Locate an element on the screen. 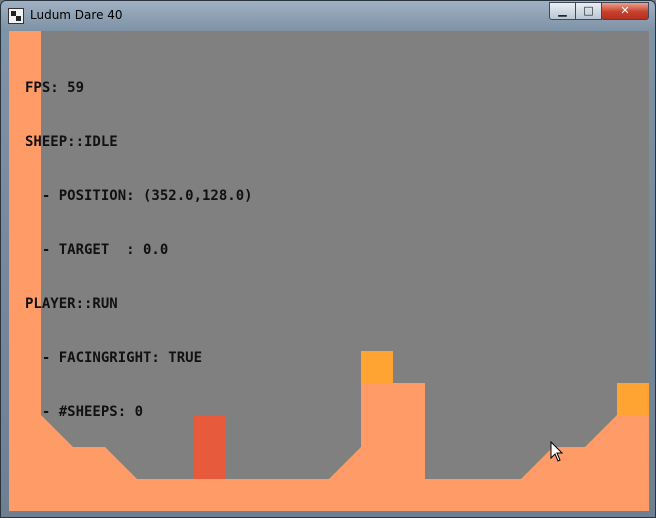 This screenshot has height=518, width=656. app-icon is located at coordinates (16, 16).